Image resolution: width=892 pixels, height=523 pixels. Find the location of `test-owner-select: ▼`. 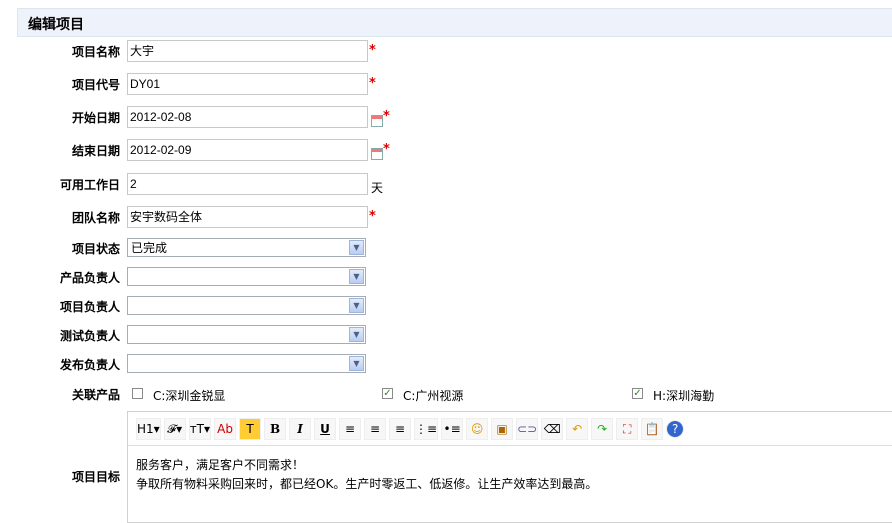

test-owner-select: ▼ is located at coordinates (246, 334).